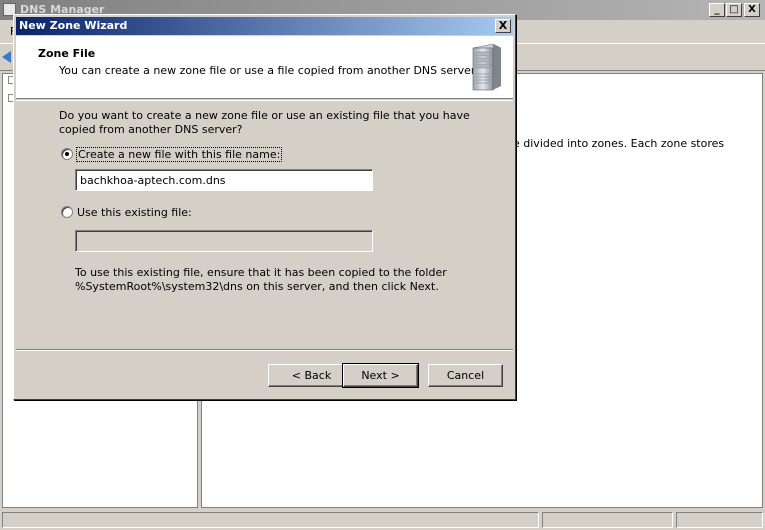 This screenshot has height=530, width=765. I want to click on wizard-close-button: X, so click(503, 26).